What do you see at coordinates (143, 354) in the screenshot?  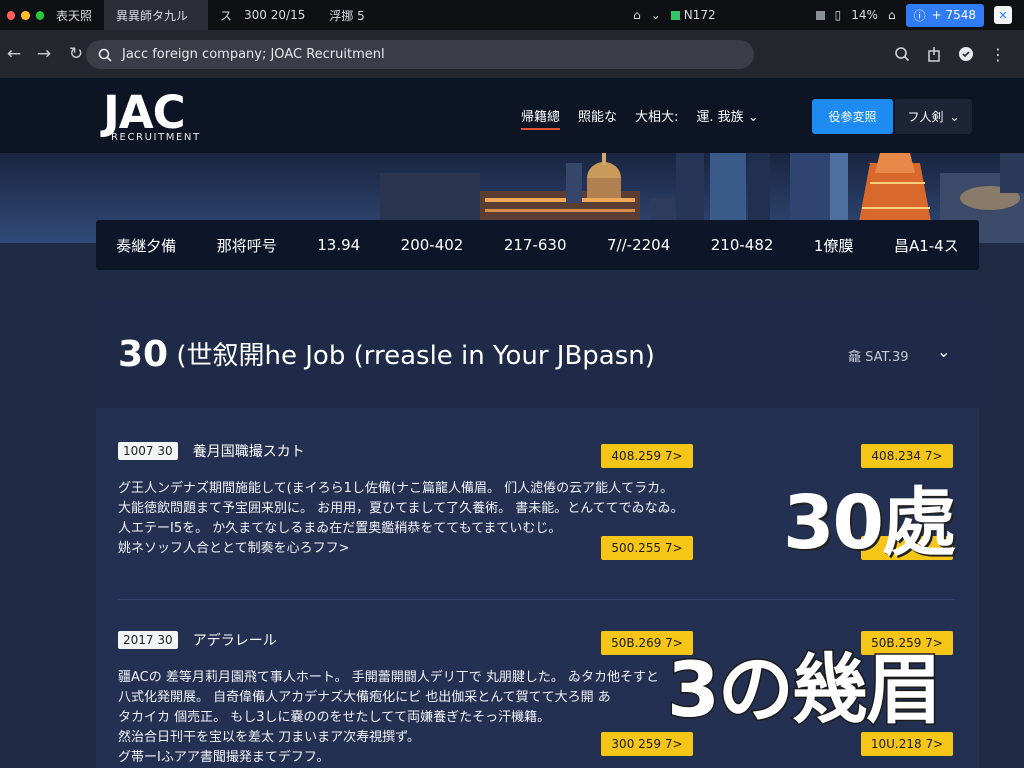 I see `panel-title-number: 30` at bounding box center [143, 354].